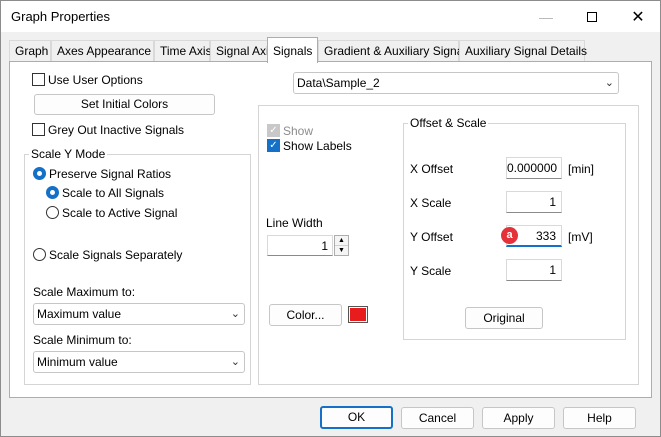 Image resolution: width=661 pixels, height=437 pixels. Describe the element at coordinates (599, 418) in the screenshot. I see `help-button: Help` at that location.